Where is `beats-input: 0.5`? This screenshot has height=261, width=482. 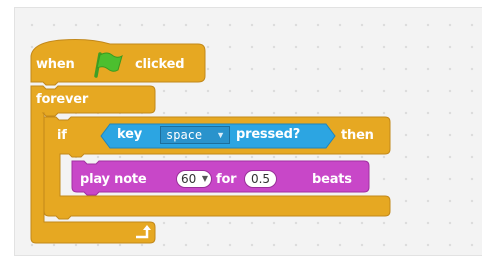 beats-input: 0.5 is located at coordinates (260, 179).